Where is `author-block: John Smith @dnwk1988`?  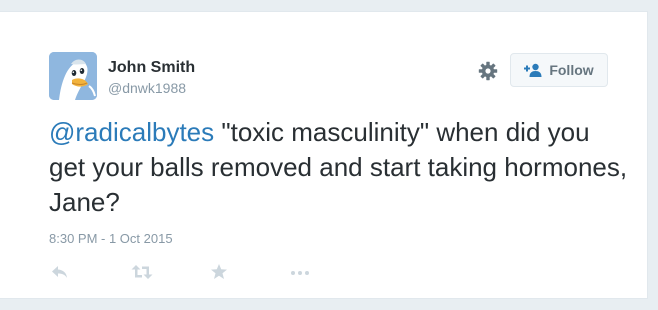 author-block: John Smith @dnwk1988 is located at coordinates (151, 77).